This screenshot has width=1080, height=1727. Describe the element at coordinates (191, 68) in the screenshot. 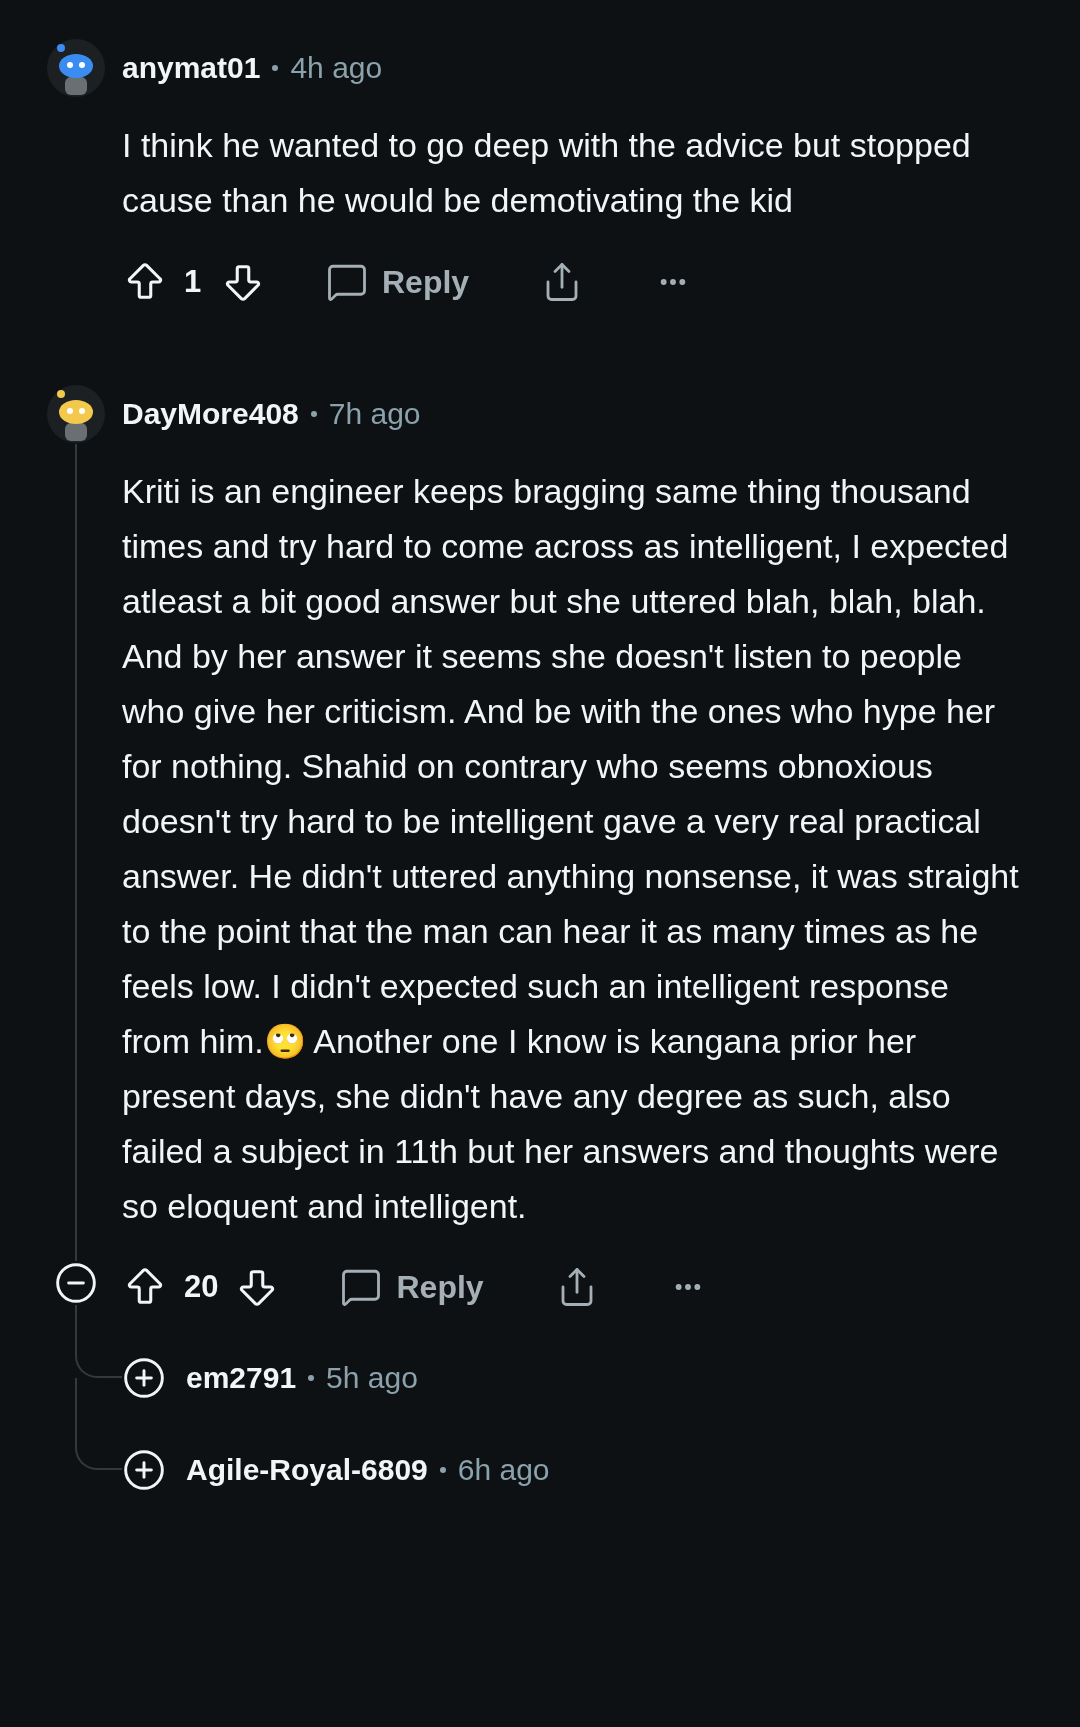

I see `username: anymat01` at that location.